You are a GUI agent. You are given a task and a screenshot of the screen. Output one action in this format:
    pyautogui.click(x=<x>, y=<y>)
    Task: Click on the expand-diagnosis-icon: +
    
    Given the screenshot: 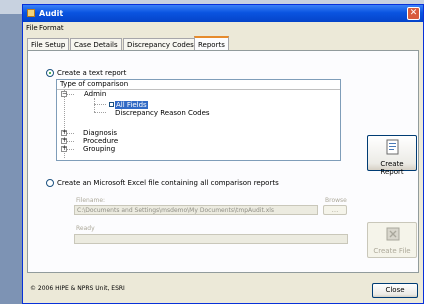 What is the action you would take?
    pyautogui.click(x=64, y=133)
    